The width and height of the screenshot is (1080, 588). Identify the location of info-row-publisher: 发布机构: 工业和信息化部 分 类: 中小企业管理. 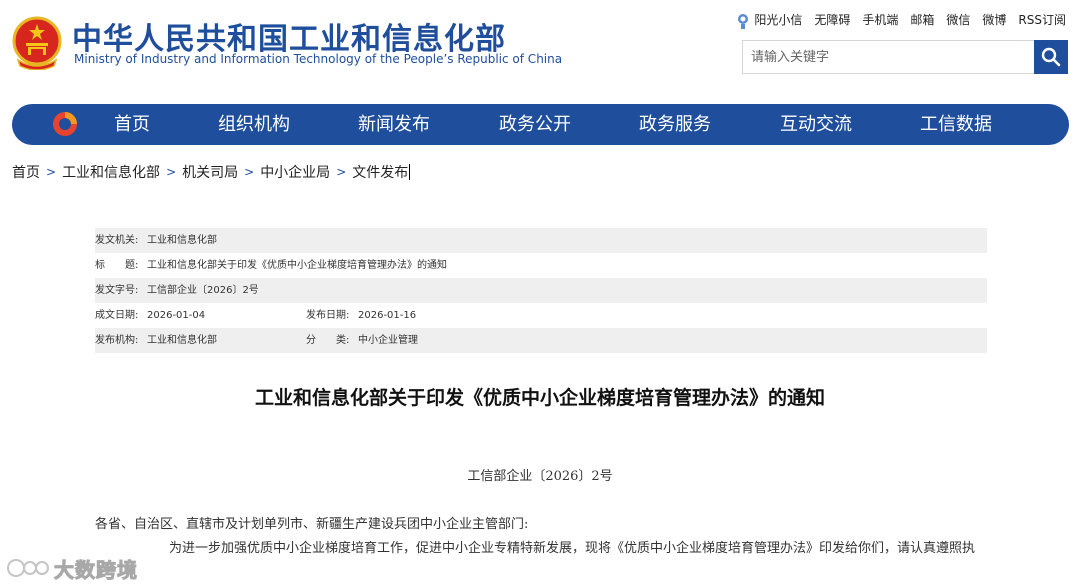
(541, 340).